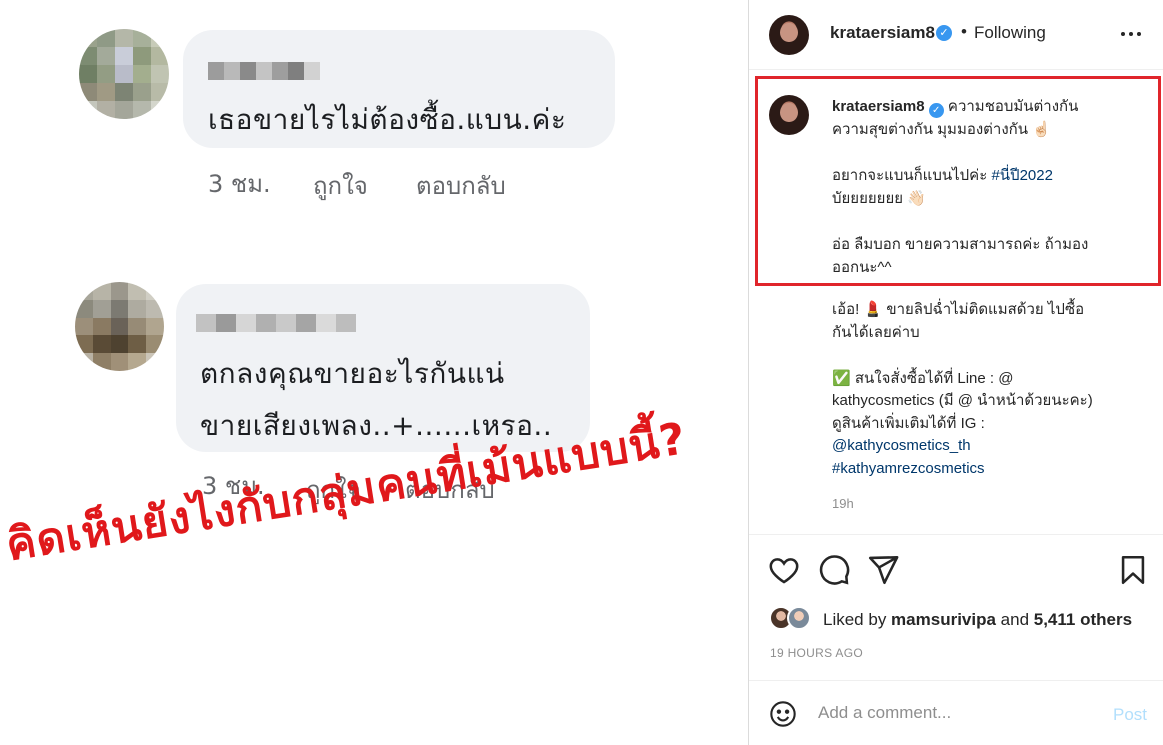 This screenshot has height=745, width=1163. I want to click on caption-username: krataersiam8, so click(878, 106).